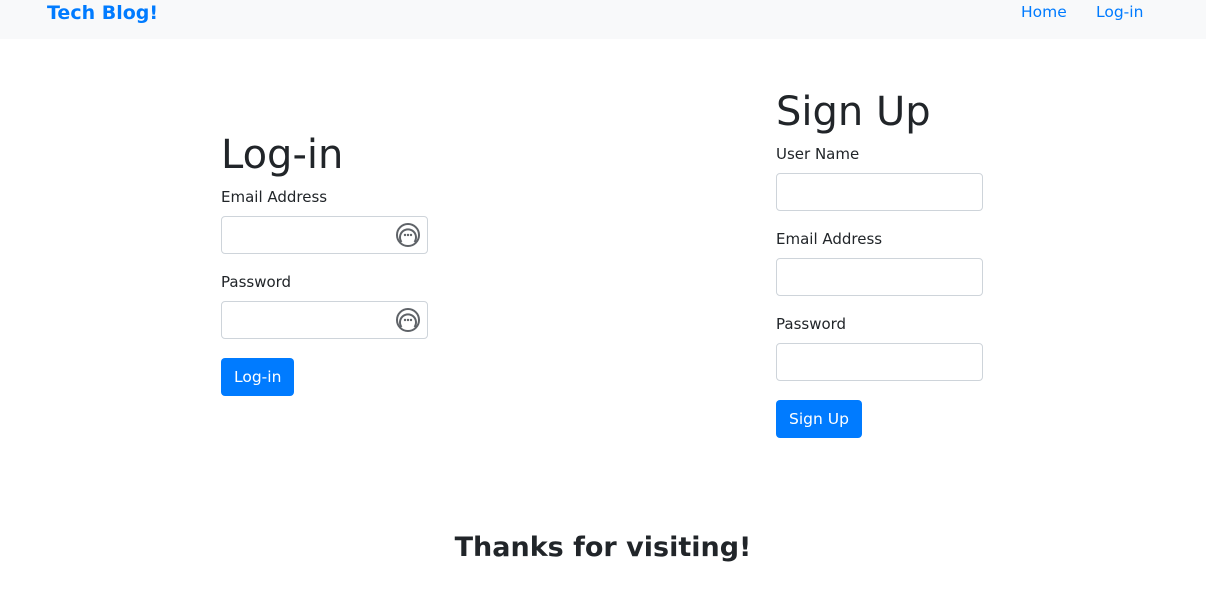 Image resolution: width=1206 pixels, height=590 pixels. Describe the element at coordinates (282, 155) in the screenshot. I see `login-title: Log-in` at that location.